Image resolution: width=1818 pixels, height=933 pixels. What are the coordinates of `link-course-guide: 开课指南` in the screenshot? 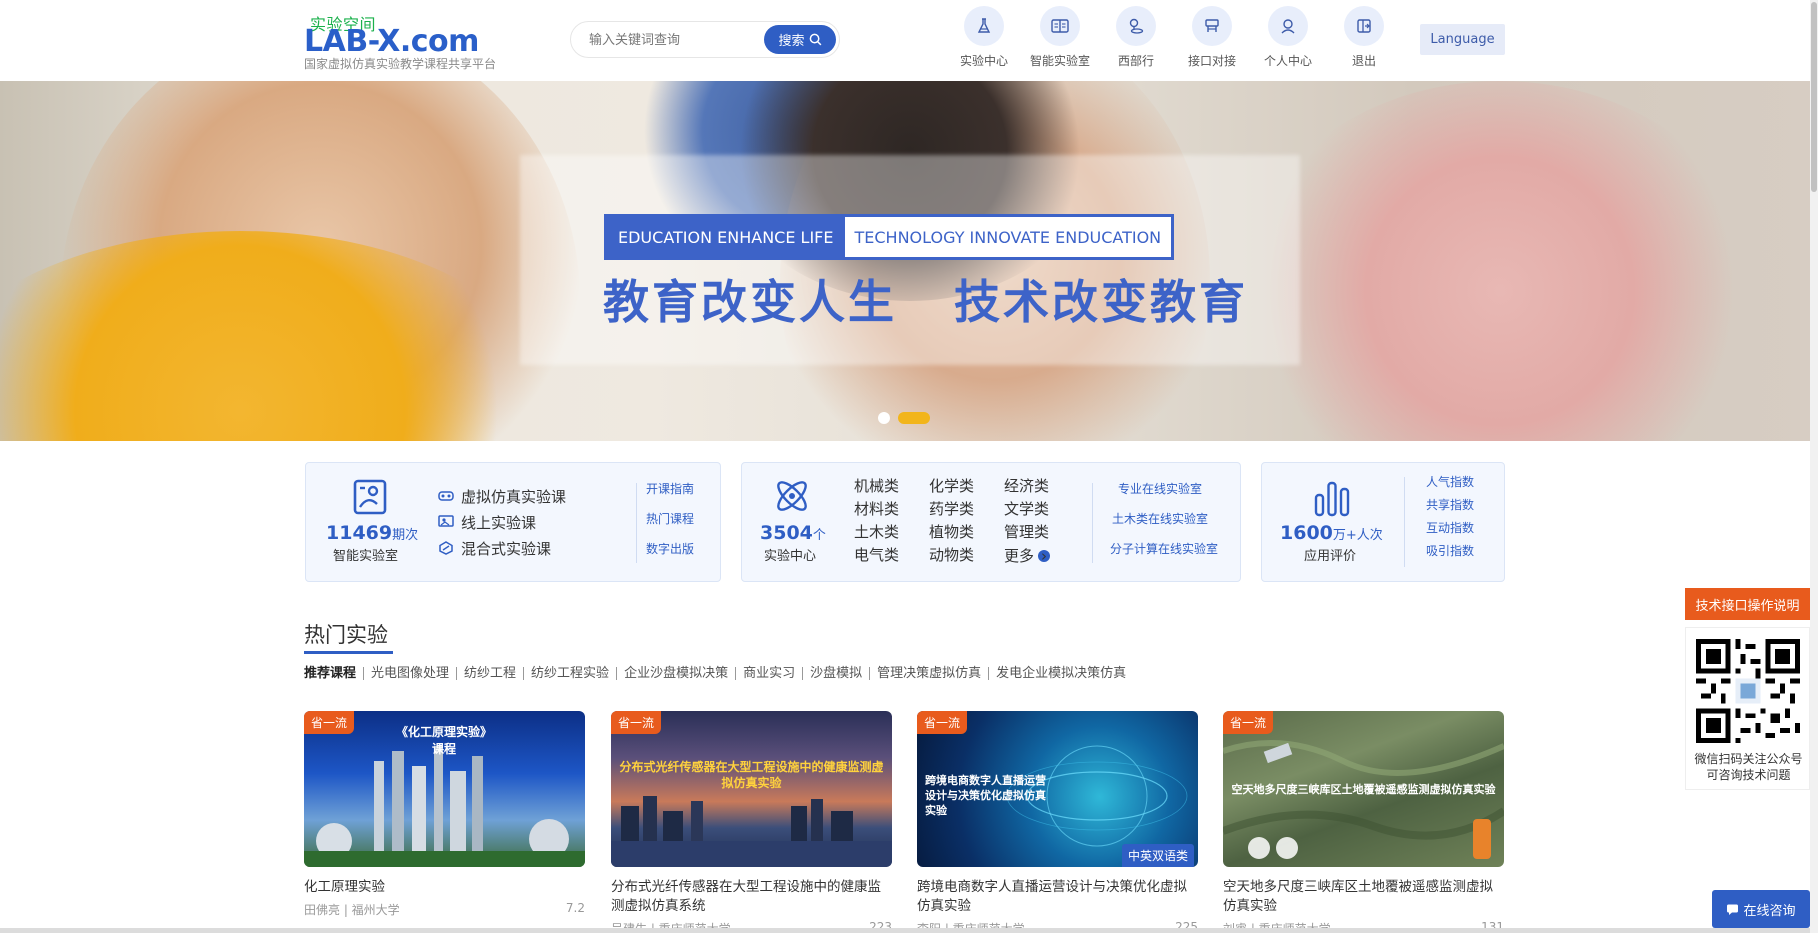 It's located at (670, 489).